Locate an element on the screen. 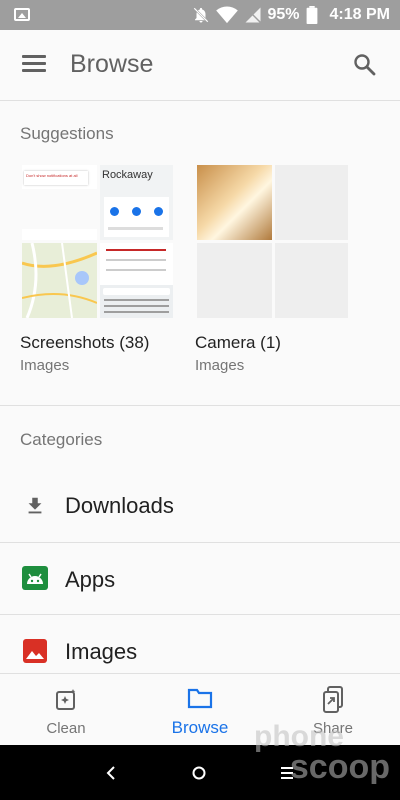  status-icons: 95% 4:18 PM is located at coordinates (291, 15).